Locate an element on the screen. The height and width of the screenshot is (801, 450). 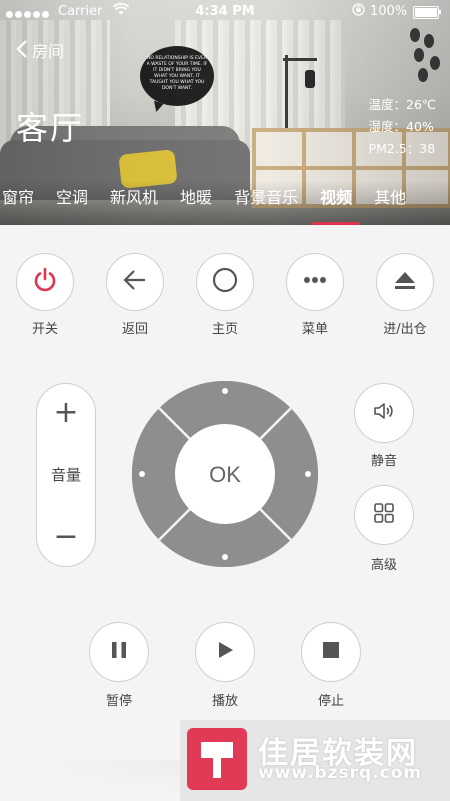
menu-label: 菜单 is located at coordinates (314, 329).